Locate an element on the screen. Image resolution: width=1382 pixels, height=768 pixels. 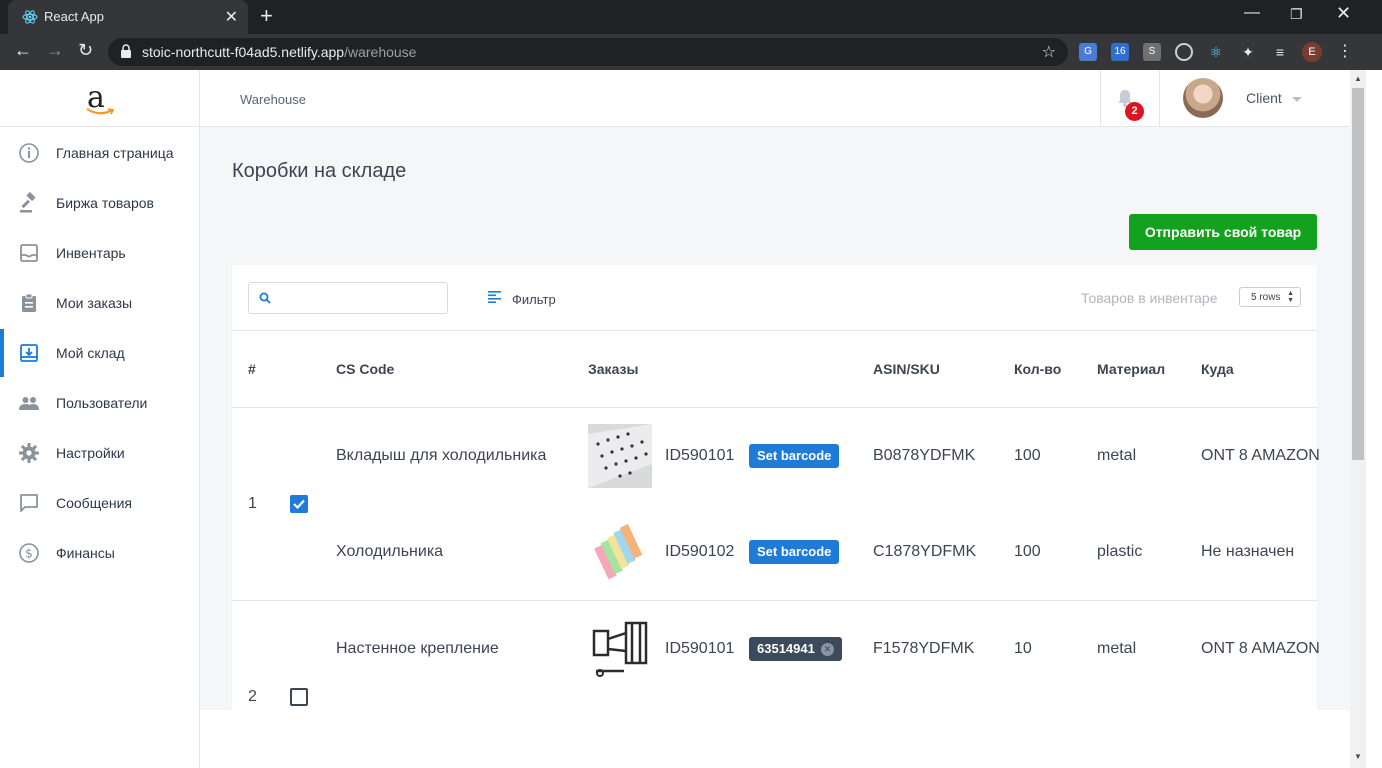
sidebar-item-label: Настройки is located at coordinates (90, 453).